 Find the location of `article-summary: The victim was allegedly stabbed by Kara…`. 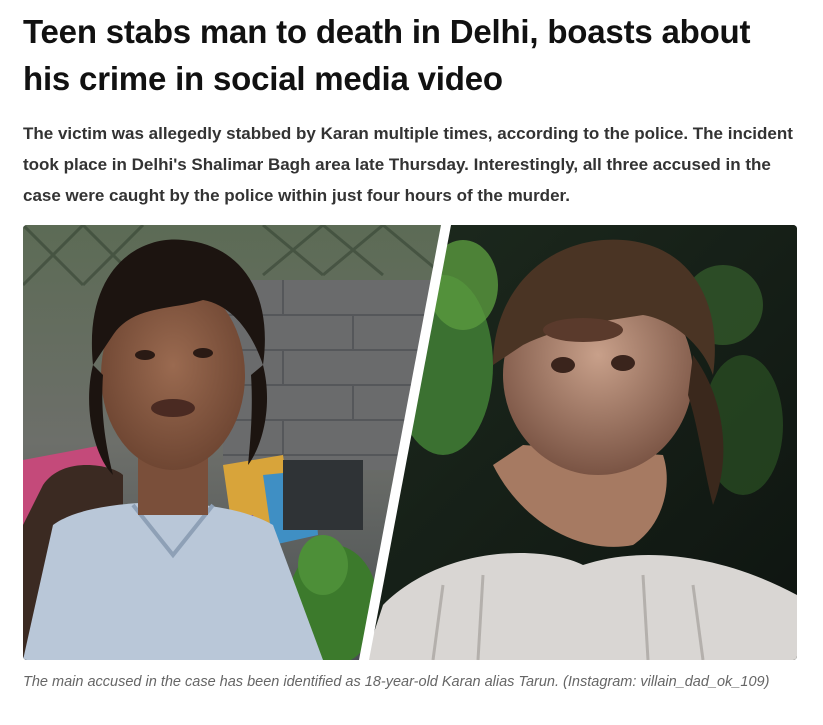

article-summary: The victim was allegedly stabbed by Kara… is located at coordinates (408, 164).